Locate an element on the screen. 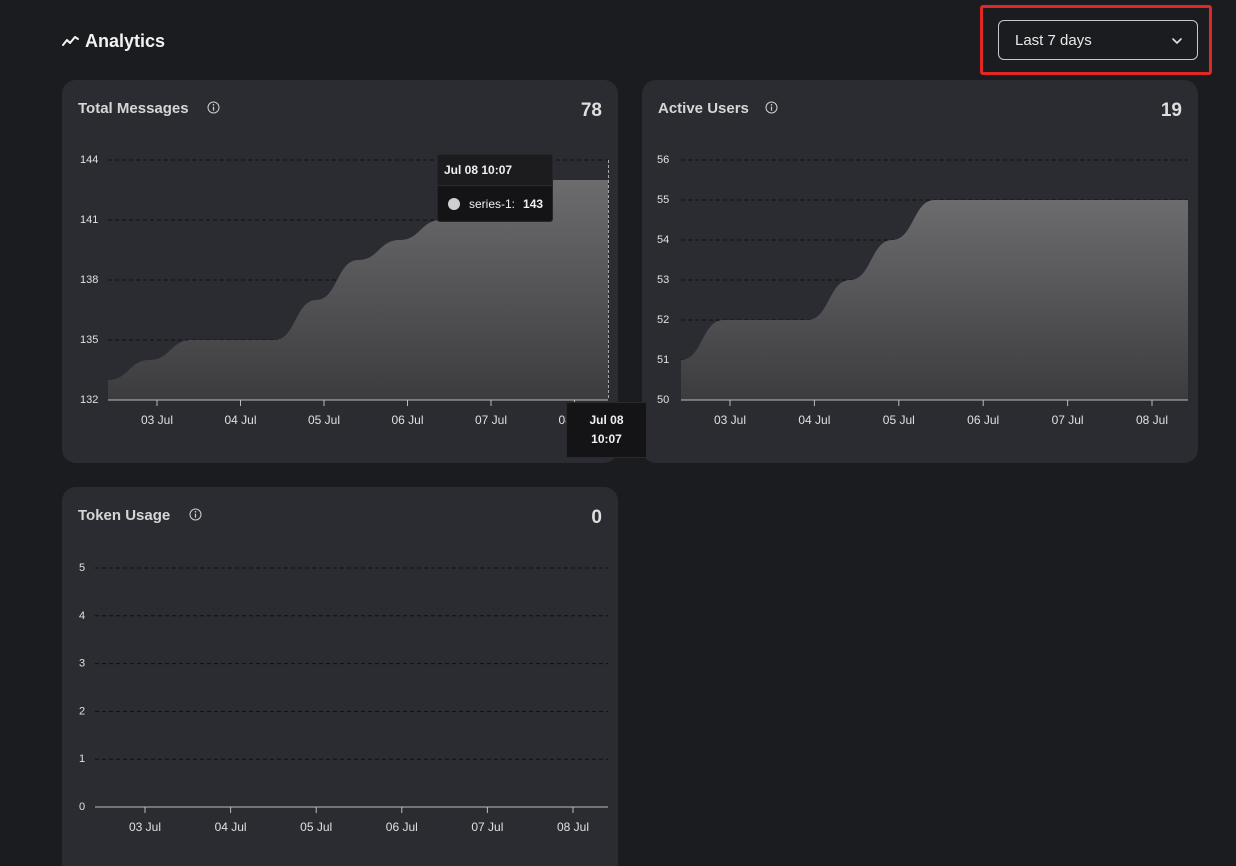 This screenshot has height=866, width=1236. y-tick-label: 144 is located at coordinates (89, 160).